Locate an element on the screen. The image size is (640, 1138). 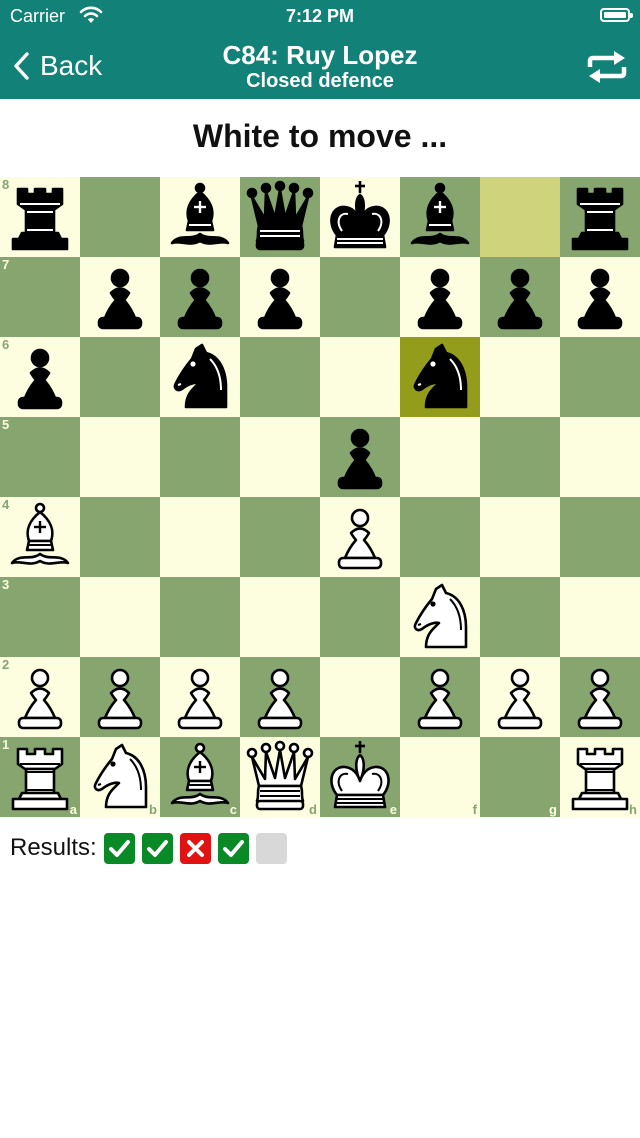
black-king-piece is located at coordinates (360, 217).